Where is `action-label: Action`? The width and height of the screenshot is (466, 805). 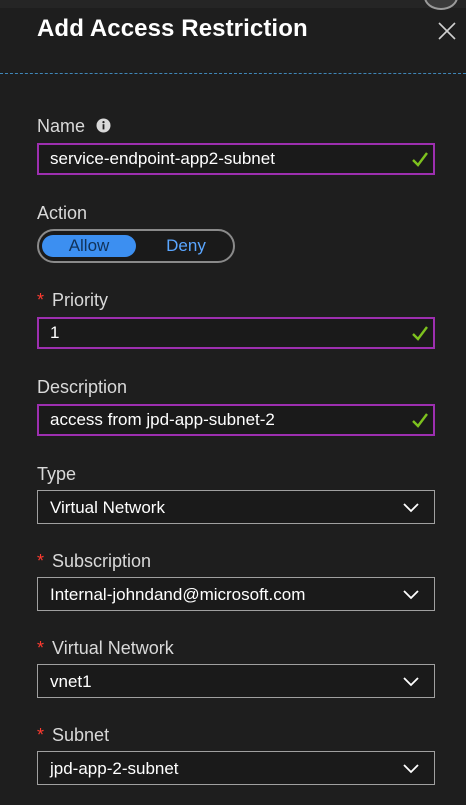
action-label: Action is located at coordinates (62, 213).